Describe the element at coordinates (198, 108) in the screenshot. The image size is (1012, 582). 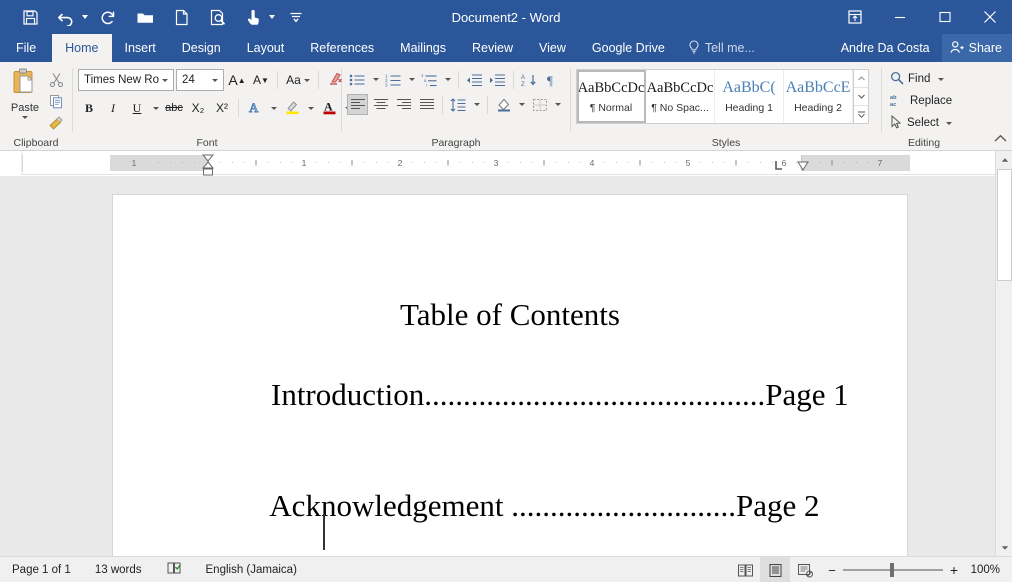
I see `subscript-button: X₂` at that location.